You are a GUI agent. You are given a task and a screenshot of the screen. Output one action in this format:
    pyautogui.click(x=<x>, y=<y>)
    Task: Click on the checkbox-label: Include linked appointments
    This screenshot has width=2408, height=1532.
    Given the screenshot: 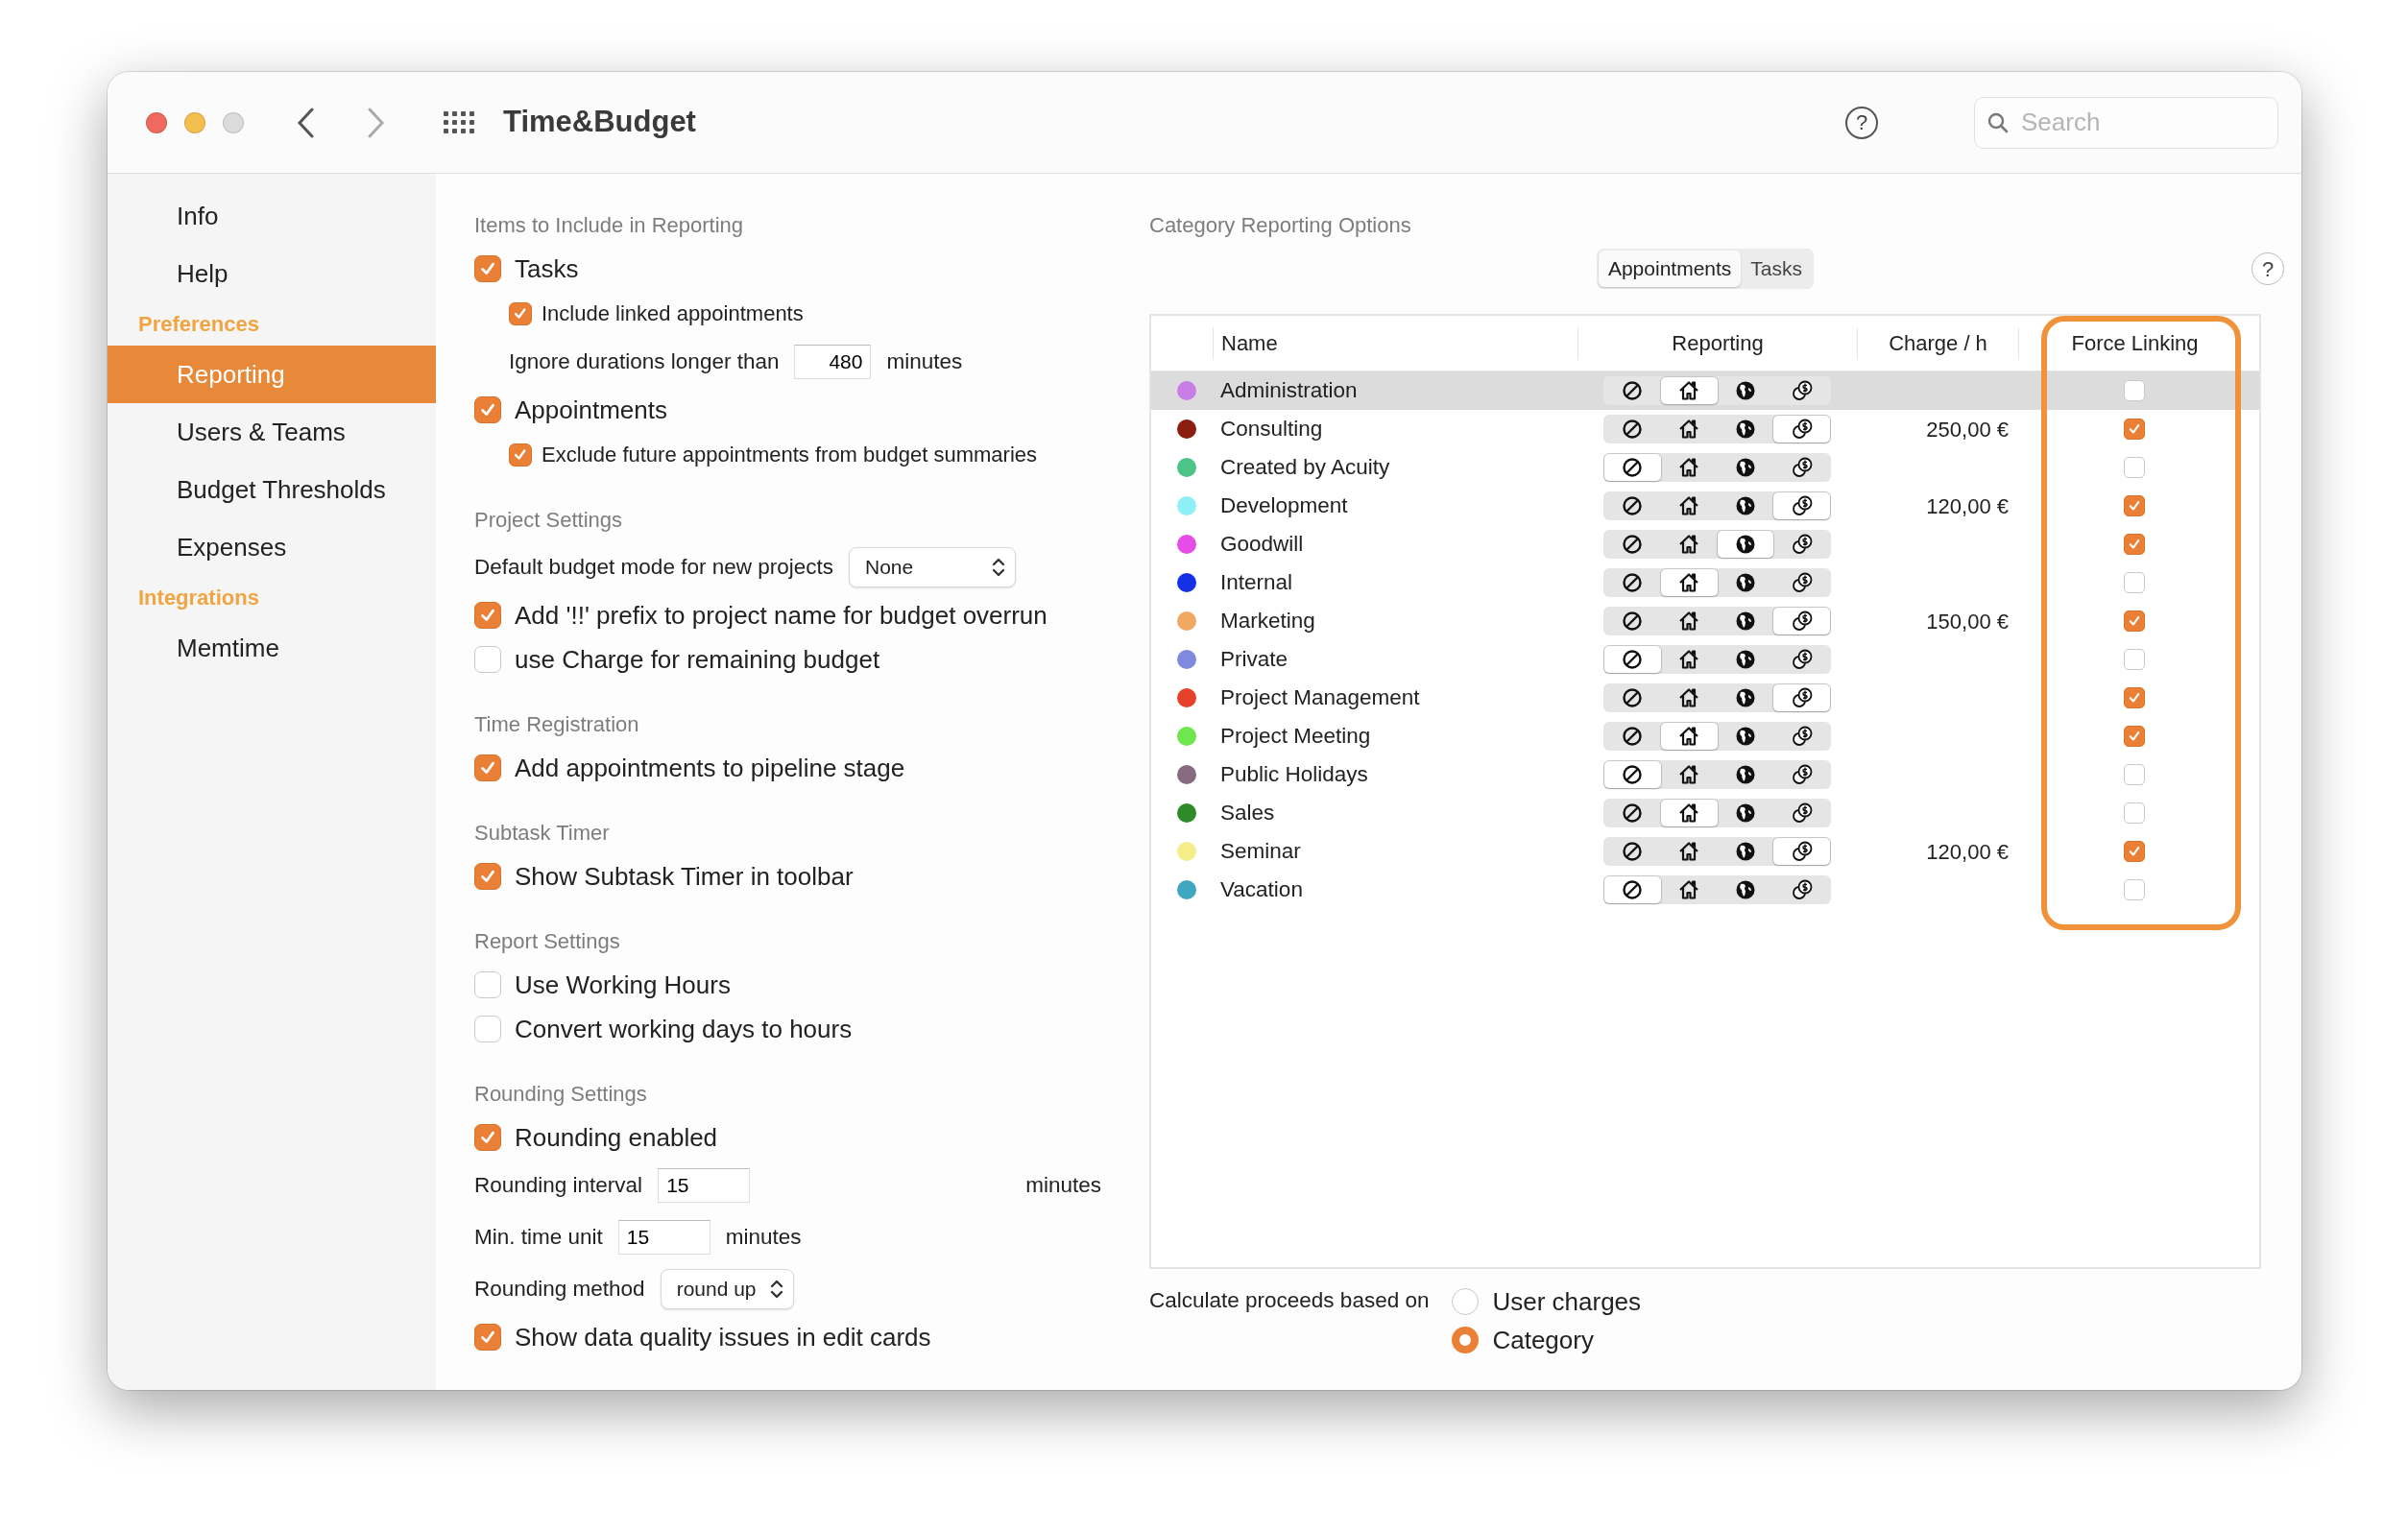 What is the action you would take?
    pyautogui.click(x=673, y=313)
    